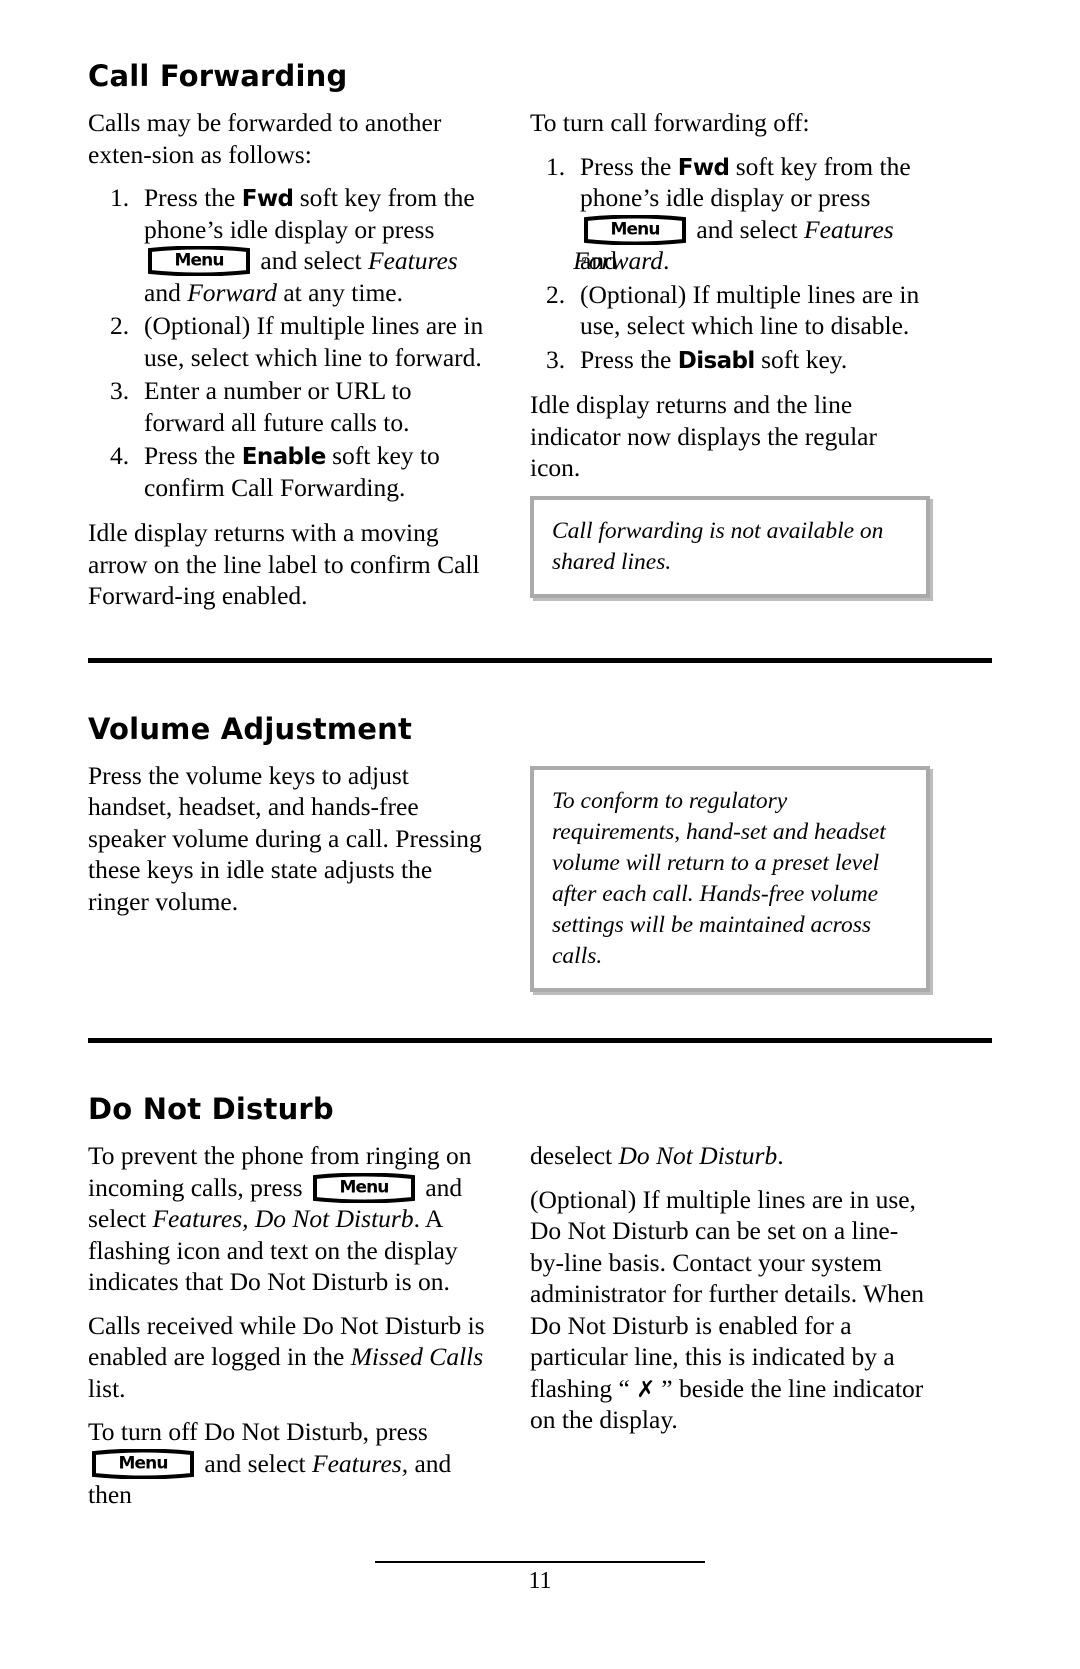  Describe the element at coordinates (107, 1388) in the screenshot. I see `body-text: list.` at that location.